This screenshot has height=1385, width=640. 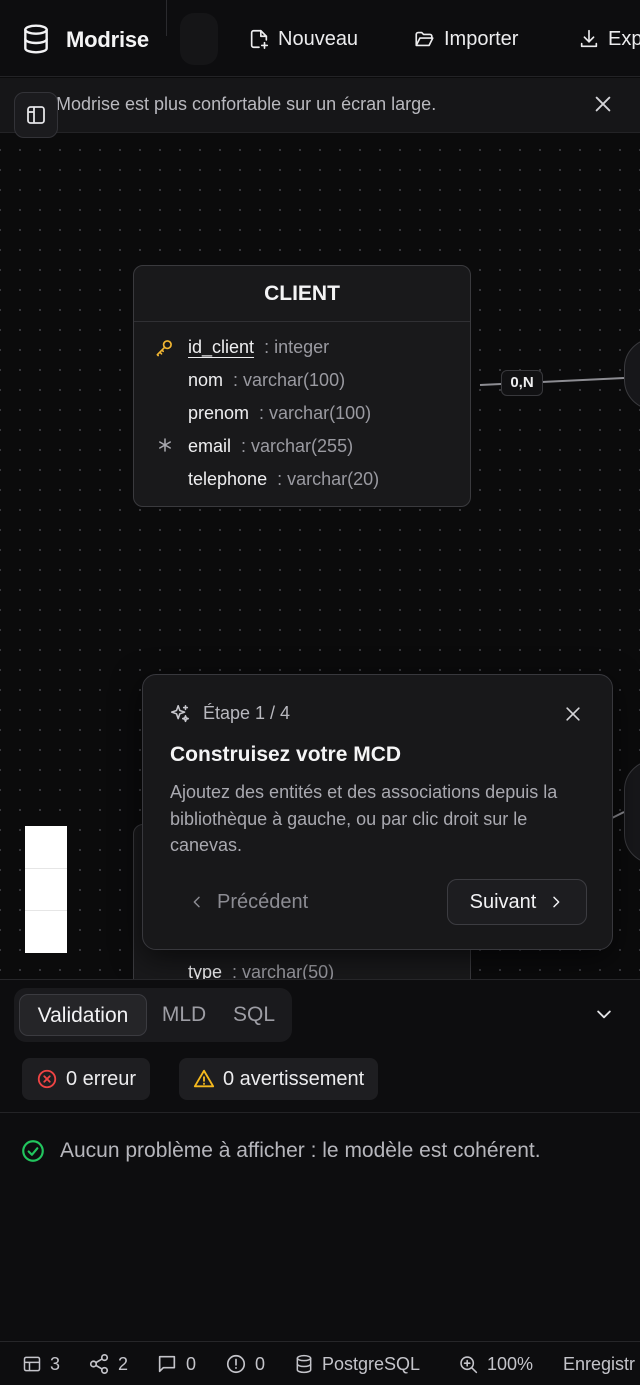 What do you see at coordinates (624, 38) in the screenshot?
I see `export-button-label: Exp` at bounding box center [624, 38].